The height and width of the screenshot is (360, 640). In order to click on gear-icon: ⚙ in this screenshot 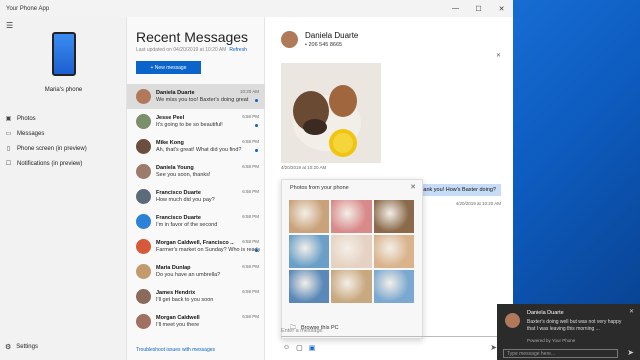, I will do `click(8, 347)`.